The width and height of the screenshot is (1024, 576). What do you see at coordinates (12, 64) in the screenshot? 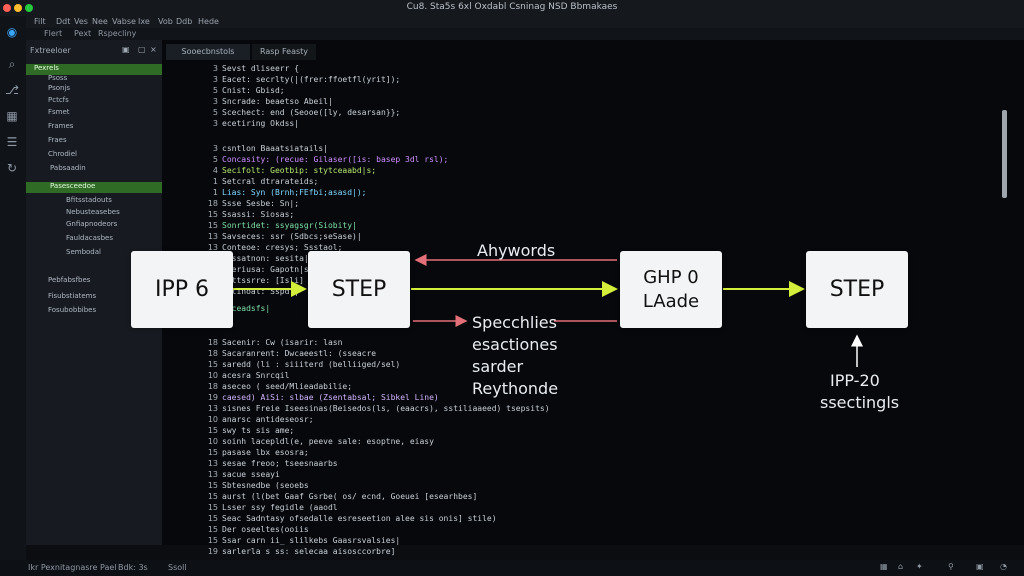
I see `search-icon: ⌕` at bounding box center [12, 64].